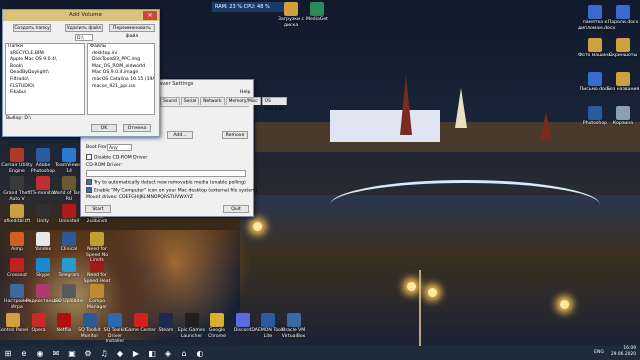 The width and height of the screenshot is (640, 360). I want to click on folder-item: Apple Mac OS 9.0.4\, so click(46, 60).